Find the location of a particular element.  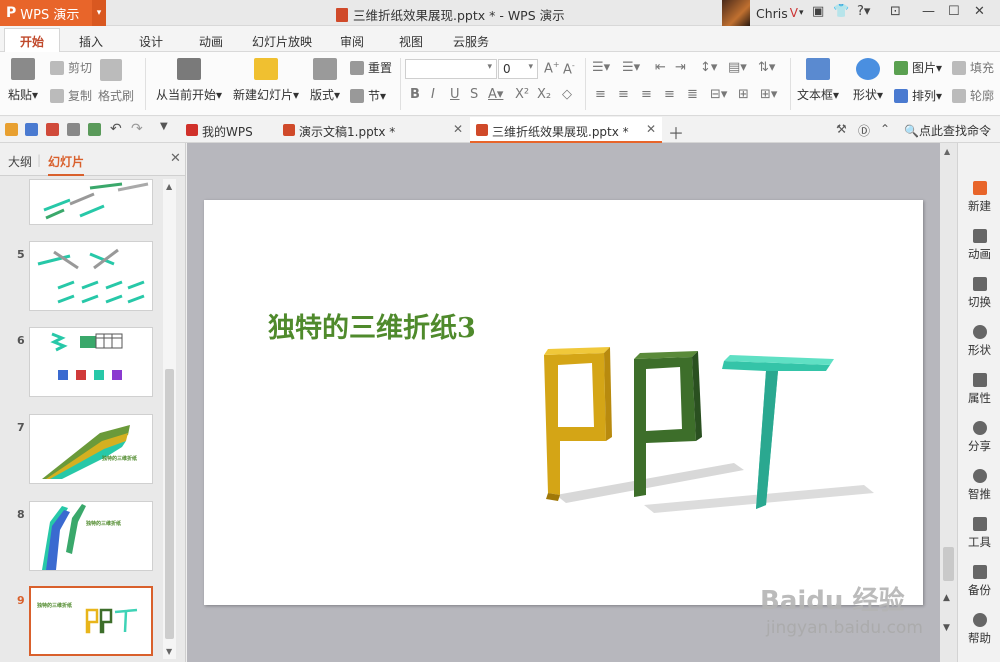

slide-title: 独特的三维折纸3 is located at coordinates (372, 325).